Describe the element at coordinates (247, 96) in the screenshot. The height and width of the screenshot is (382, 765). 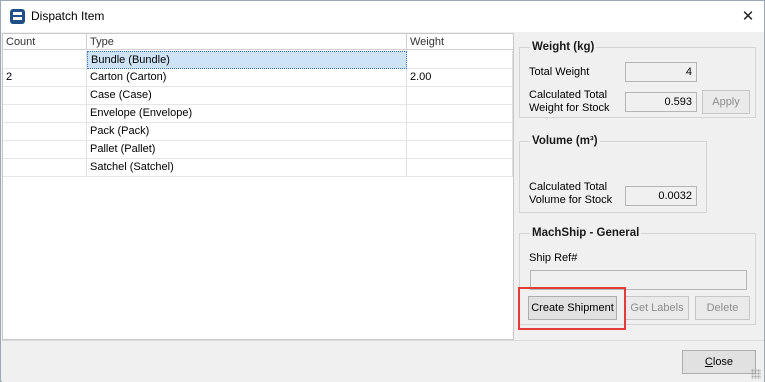
I see `cell-type: Case (Case)` at that location.